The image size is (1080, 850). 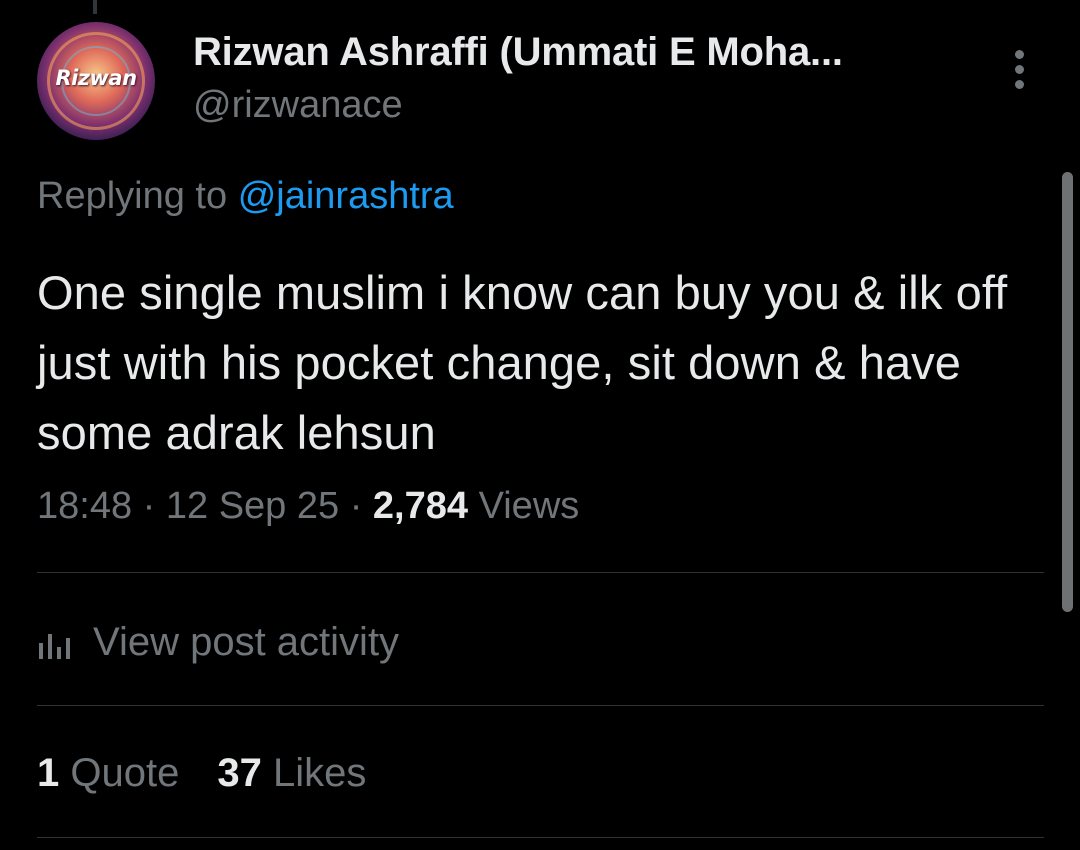 I want to click on post-date: 12 Sep 25, so click(x=252, y=506).